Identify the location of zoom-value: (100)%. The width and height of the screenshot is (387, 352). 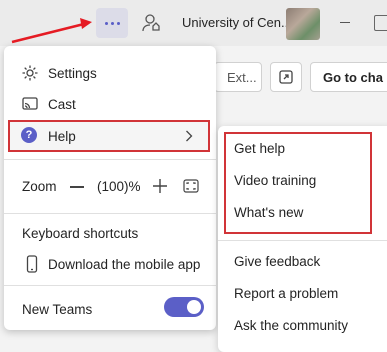
(119, 186).